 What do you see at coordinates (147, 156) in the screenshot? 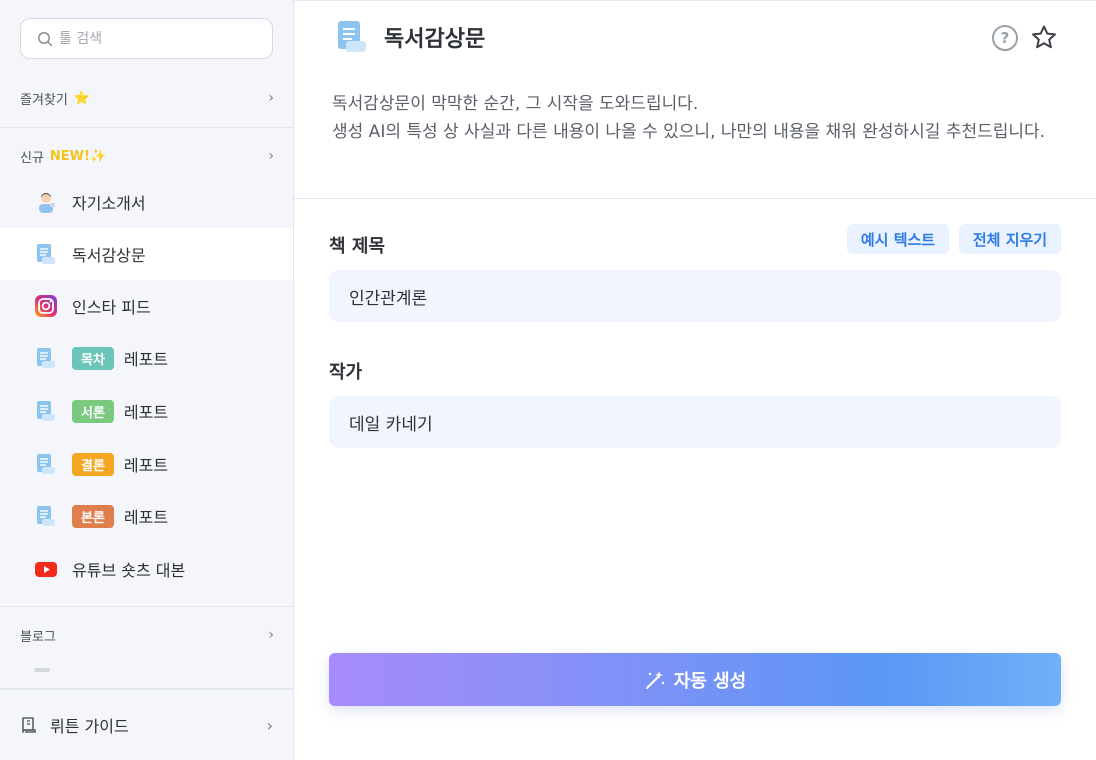
I see `new-section-header: 신규 NEW!✨ ›` at bounding box center [147, 156].